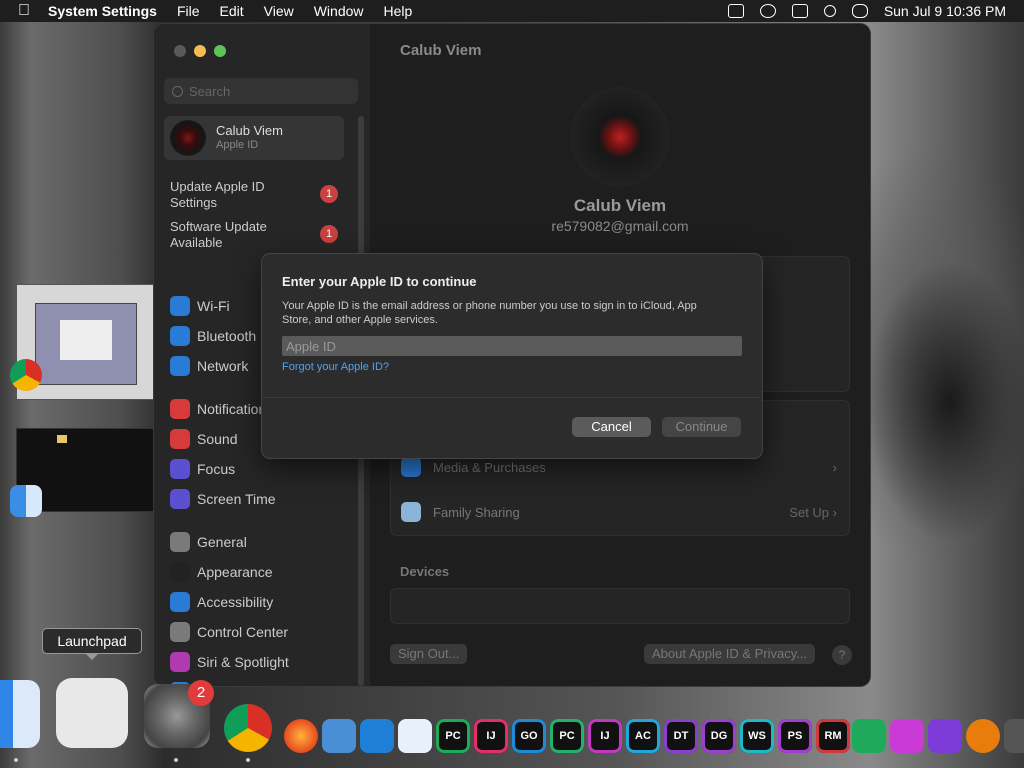 The width and height of the screenshot is (1024, 768). What do you see at coordinates (229, 632) in the screenshot?
I see `sidebar-item-control-center: Control Center` at bounding box center [229, 632].